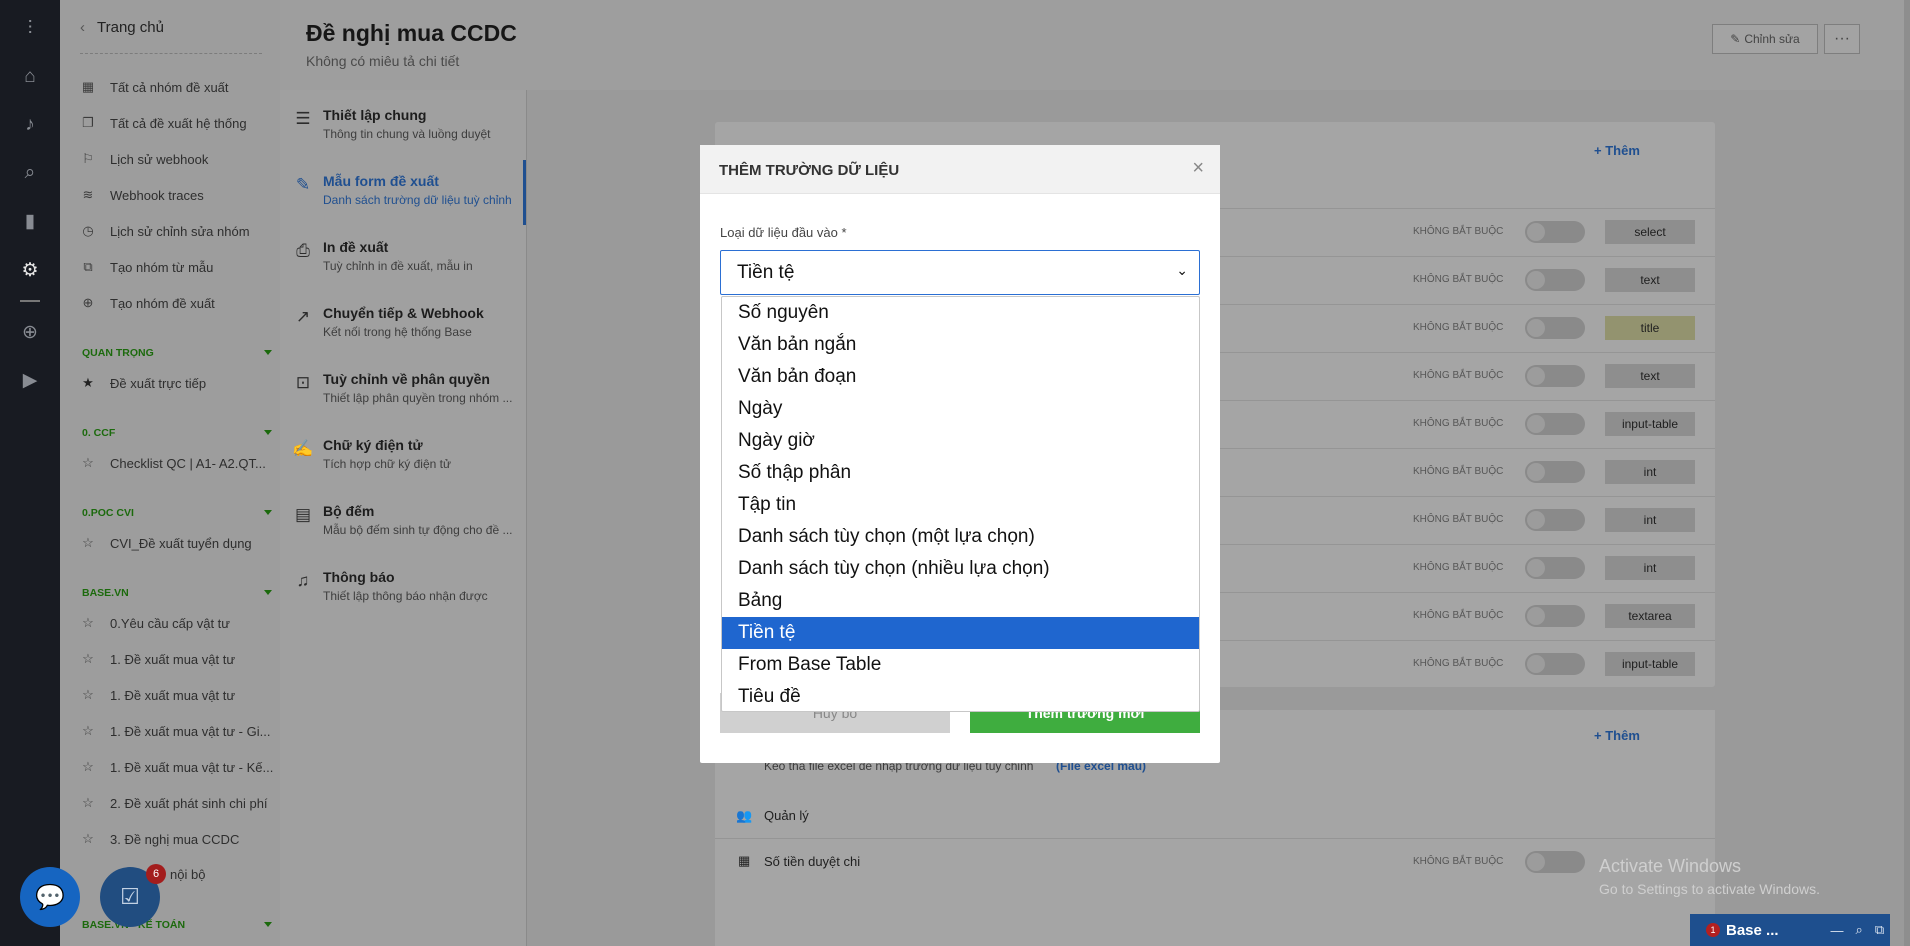 The width and height of the screenshot is (1910, 946). Describe the element at coordinates (960, 473) in the screenshot. I see `option-decimal: Số thập phân` at that location.